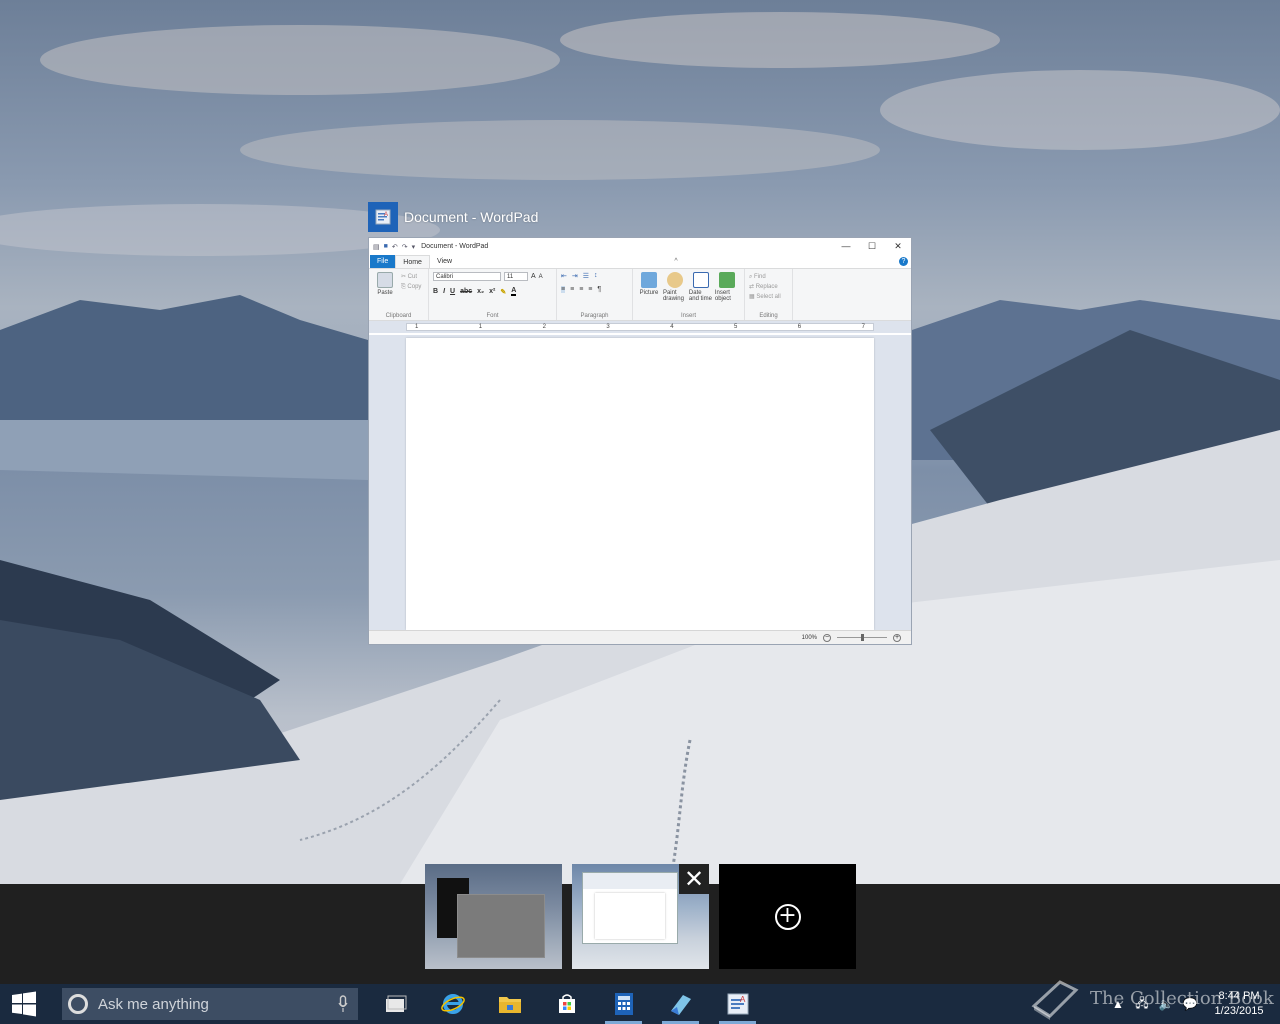 Image resolution: width=1280 pixels, height=1024 pixels. What do you see at coordinates (385, 280) in the screenshot?
I see `paste-icon` at bounding box center [385, 280].